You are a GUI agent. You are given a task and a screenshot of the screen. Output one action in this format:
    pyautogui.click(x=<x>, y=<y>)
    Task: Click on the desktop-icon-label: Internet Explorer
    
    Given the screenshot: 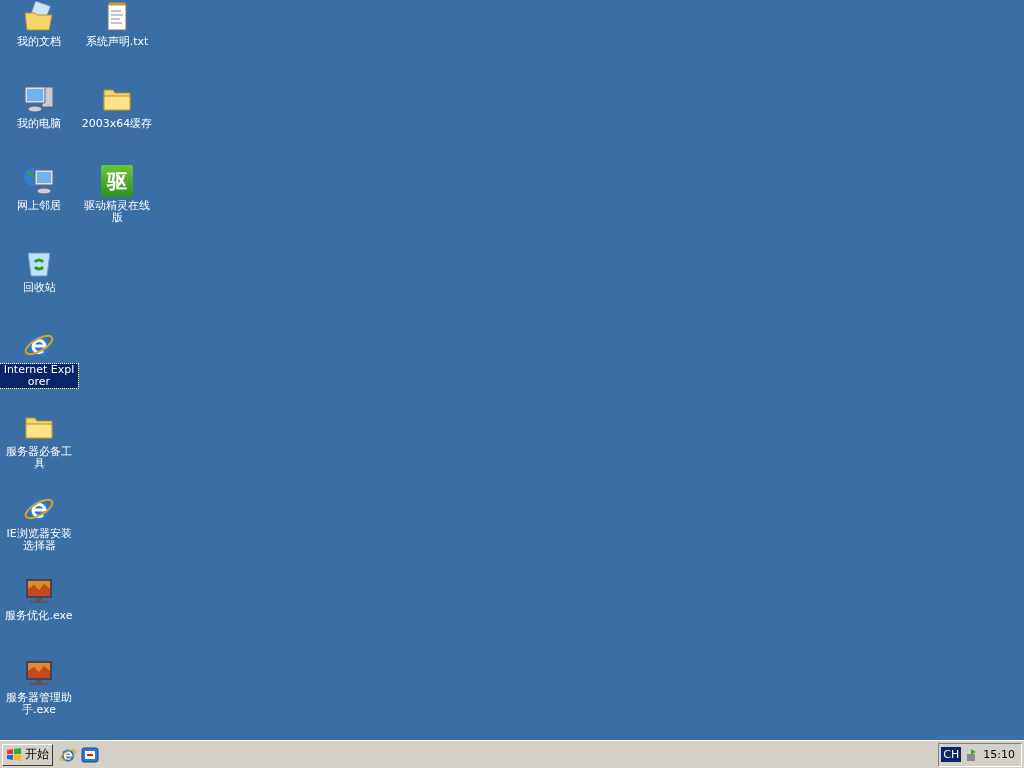 What is the action you would take?
    pyautogui.click(x=39, y=376)
    